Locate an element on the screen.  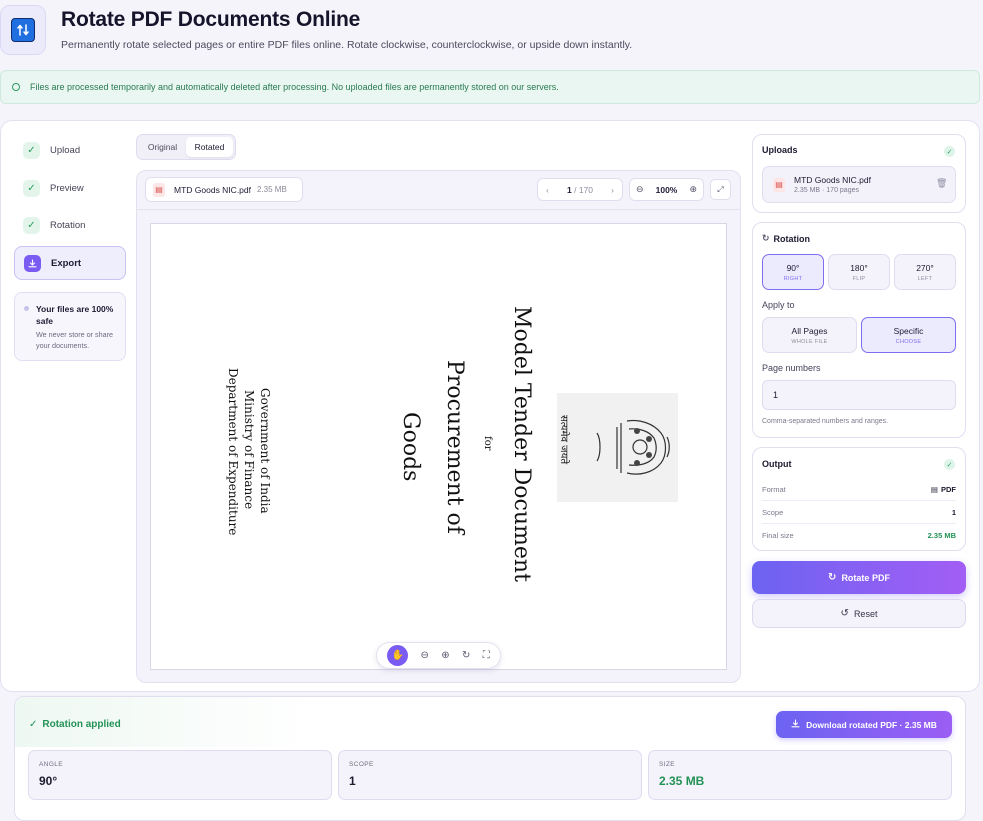
stat-value: 90° is located at coordinates (48, 781).